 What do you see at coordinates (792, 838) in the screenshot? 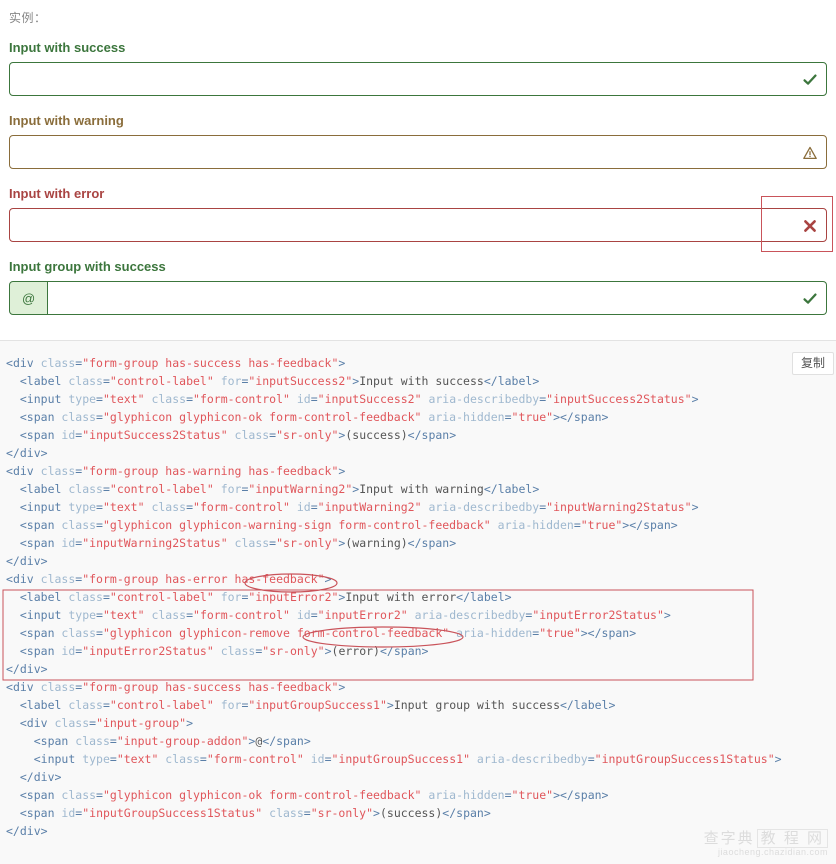
I see `watermark-brand-box: 教 程 网` at bounding box center [792, 838].